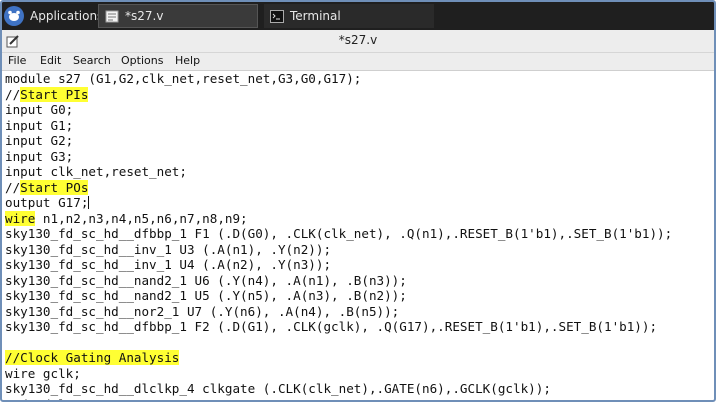  I want to click on code-text: input G3;, so click(39, 156).